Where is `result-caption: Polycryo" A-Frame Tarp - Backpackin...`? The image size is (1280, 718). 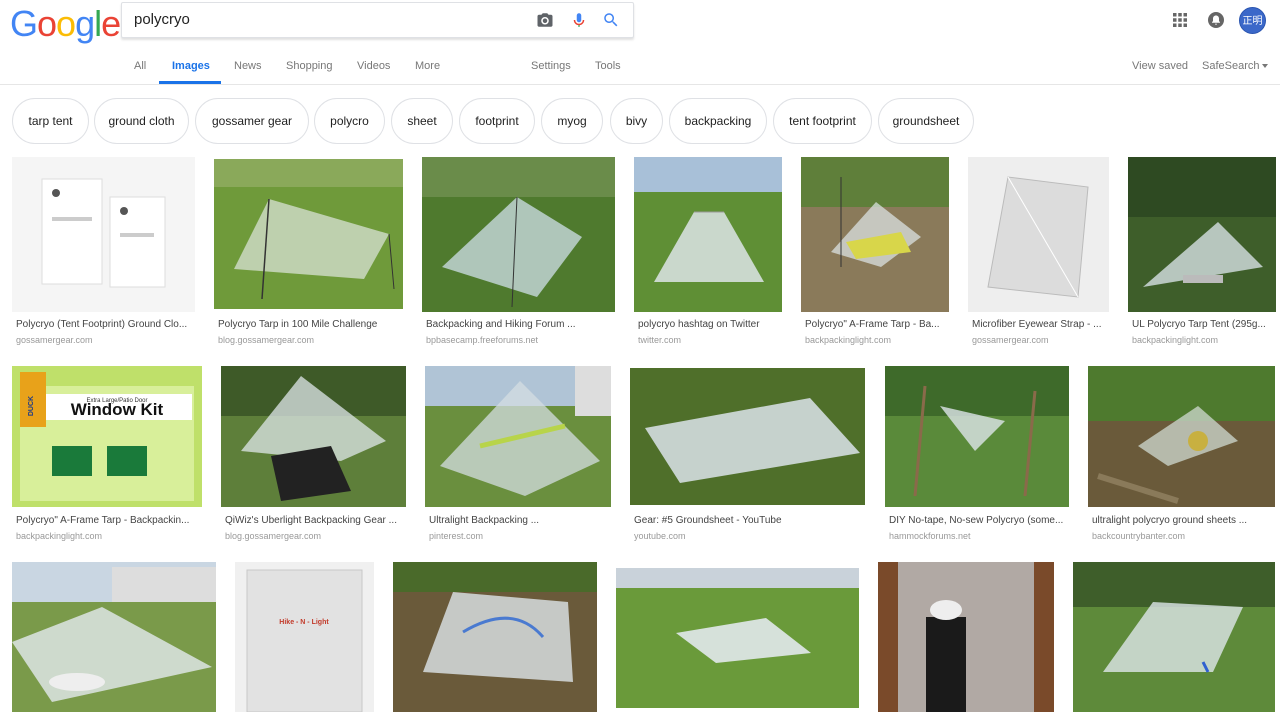
result-caption: Polycryo" A-Frame Tarp - Backpackin... is located at coordinates (103, 520).